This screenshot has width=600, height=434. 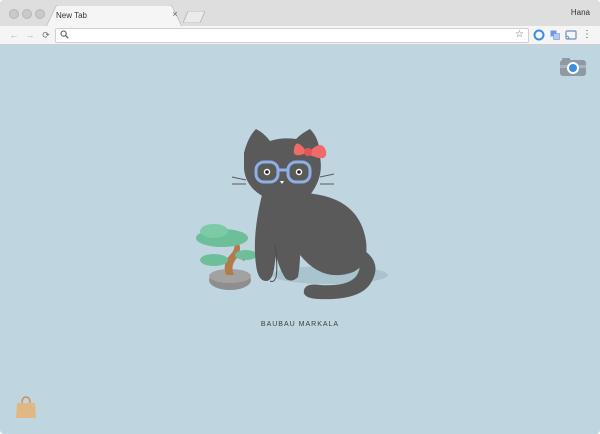 What do you see at coordinates (580, 12) in the screenshot?
I see `profile-name: Hana` at bounding box center [580, 12].